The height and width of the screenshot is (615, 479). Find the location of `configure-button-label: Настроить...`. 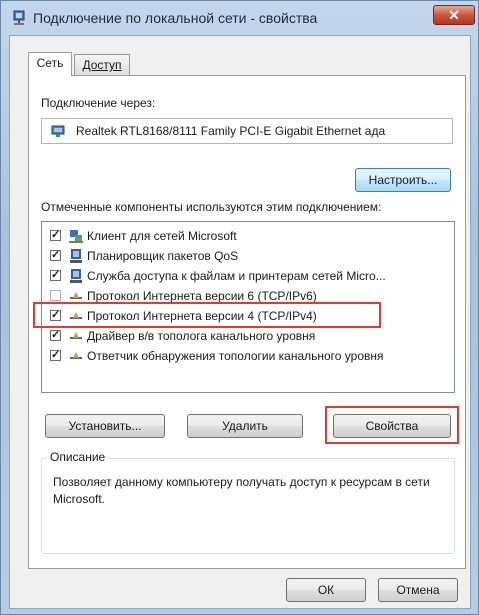

configure-button-label: Настроить... is located at coordinates (403, 180).